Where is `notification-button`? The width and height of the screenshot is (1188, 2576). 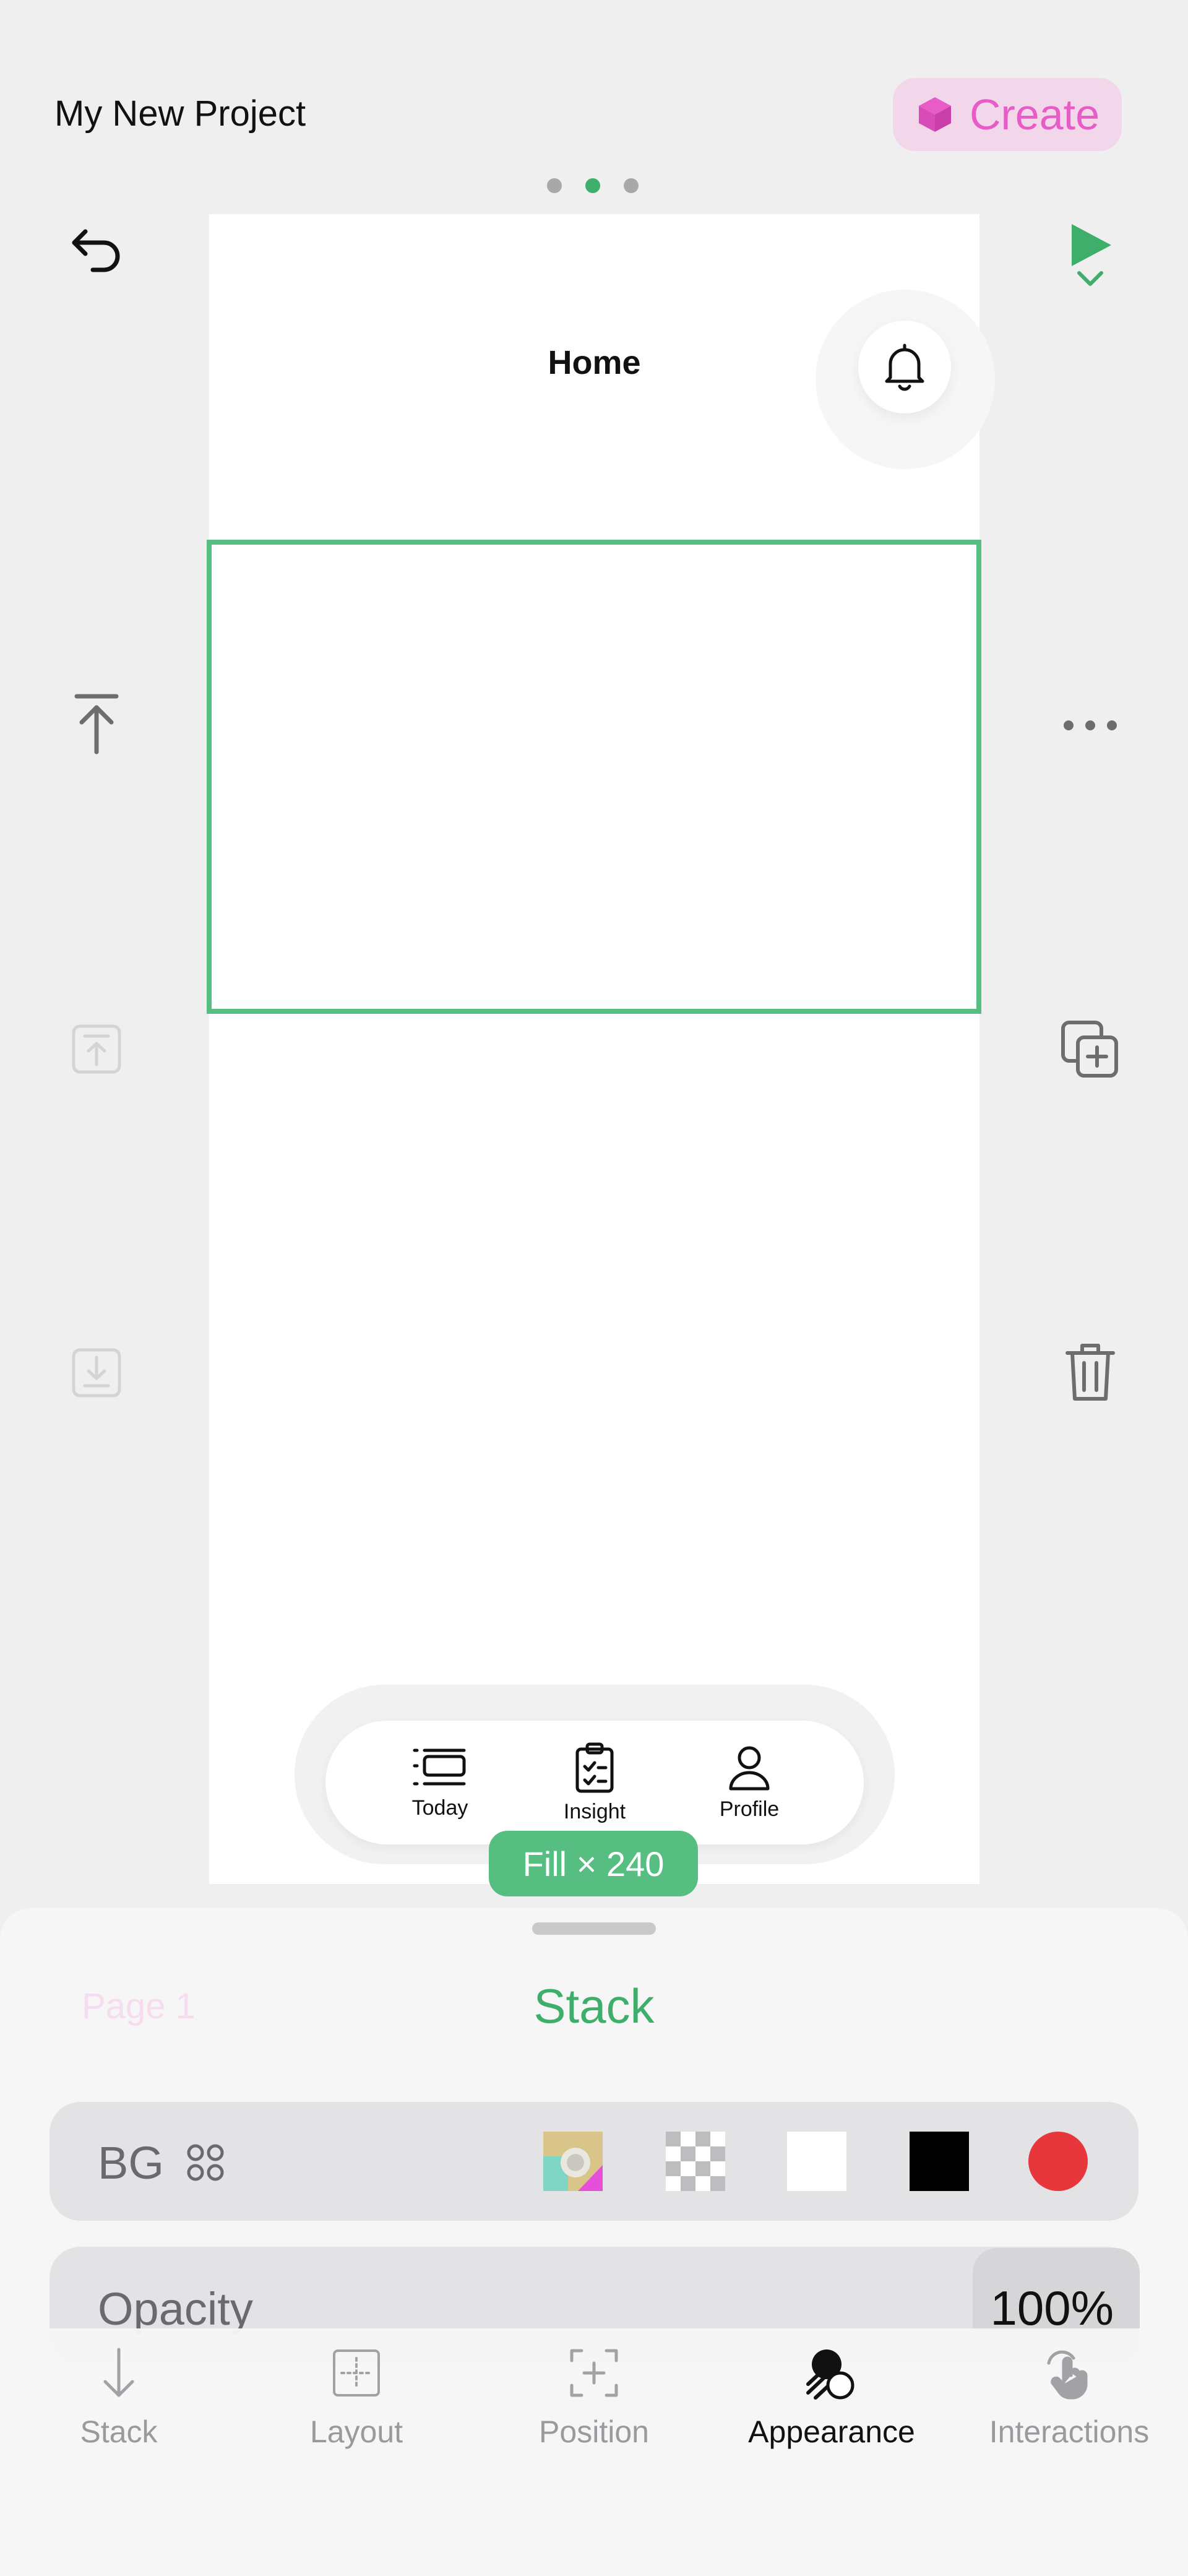
notification-button is located at coordinates (904, 367).